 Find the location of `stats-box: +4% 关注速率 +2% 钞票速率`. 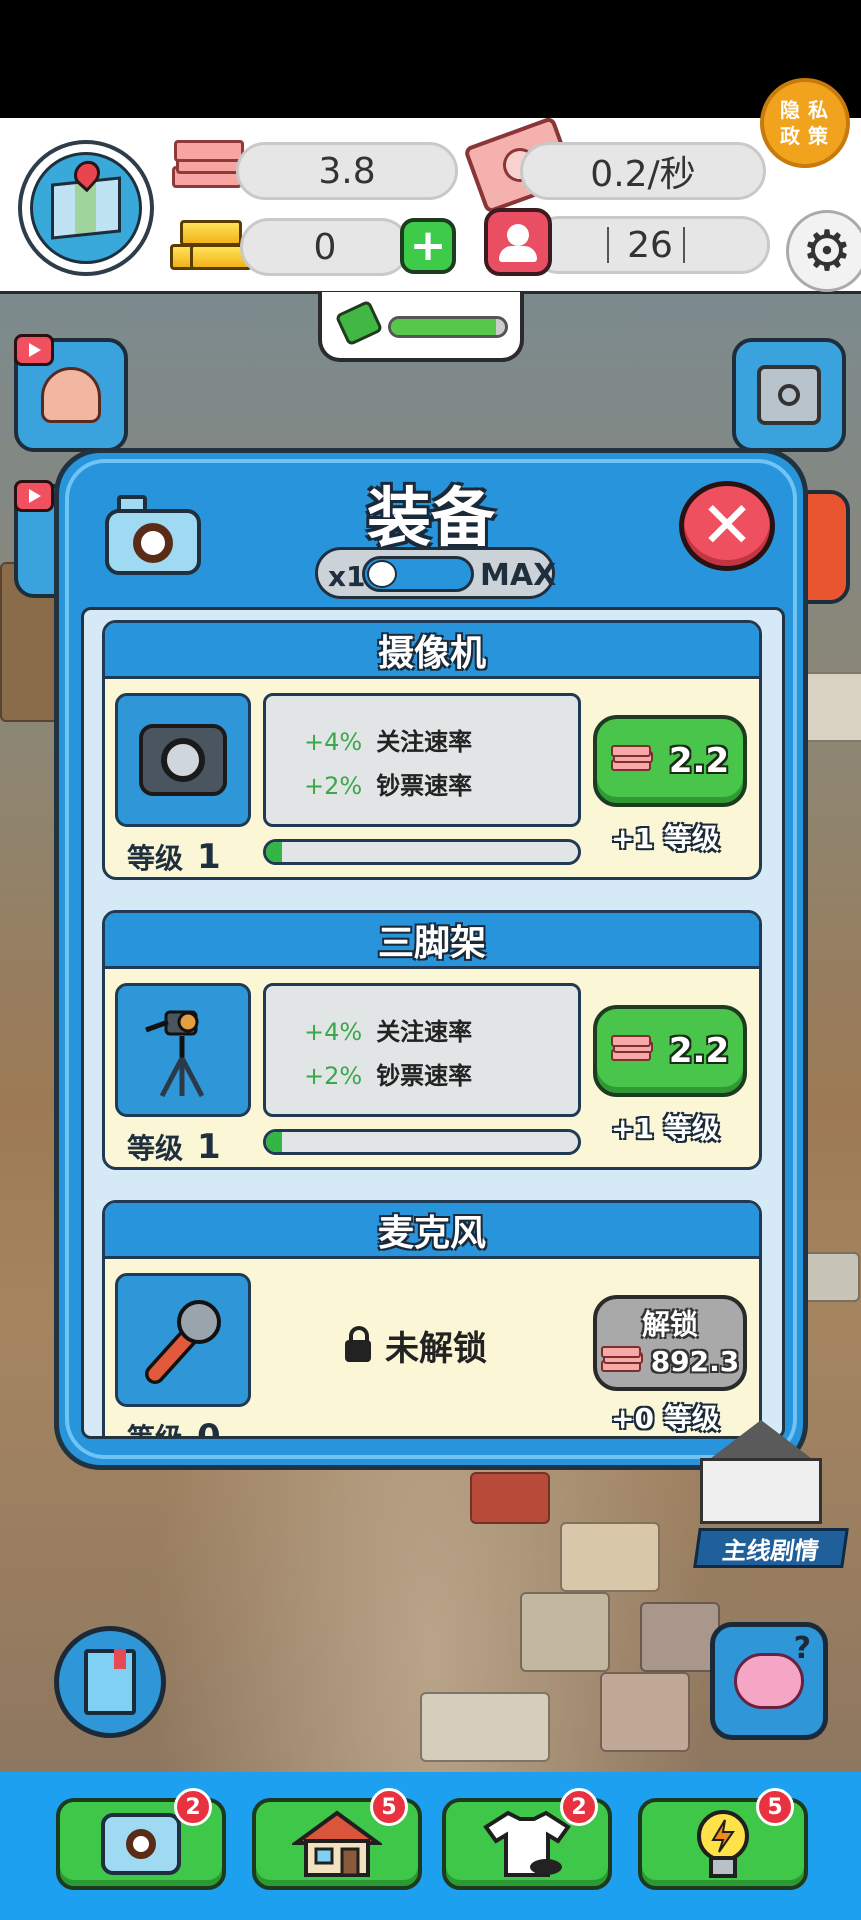

stats-box: +4% 关注速率 +2% 钞票速率 is located at coordinates (422, 760).